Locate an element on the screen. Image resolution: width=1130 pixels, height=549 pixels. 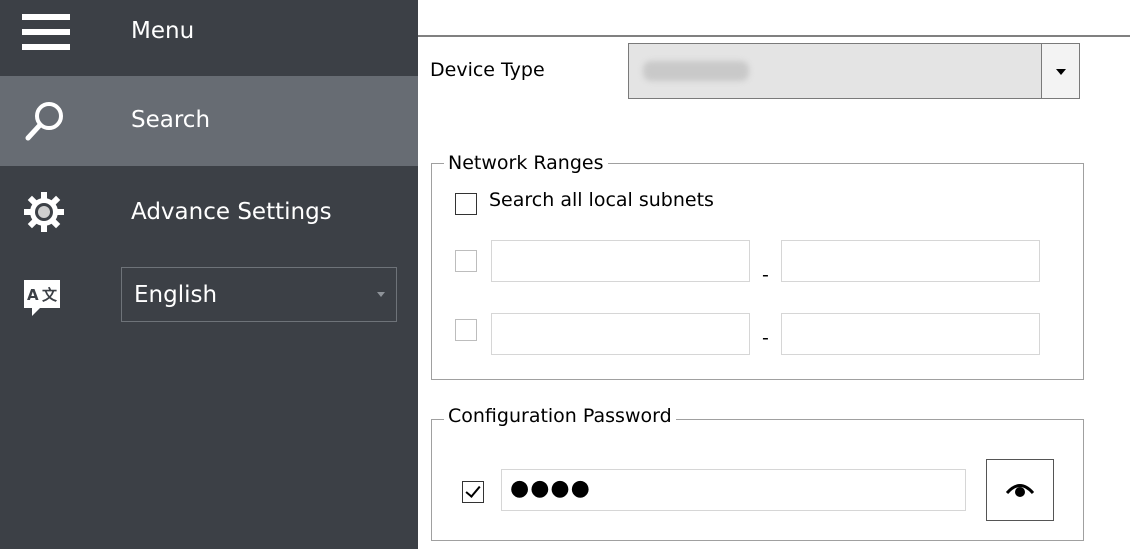
network-ranges-title: Network Ranges is located at coordinates (526, 163).